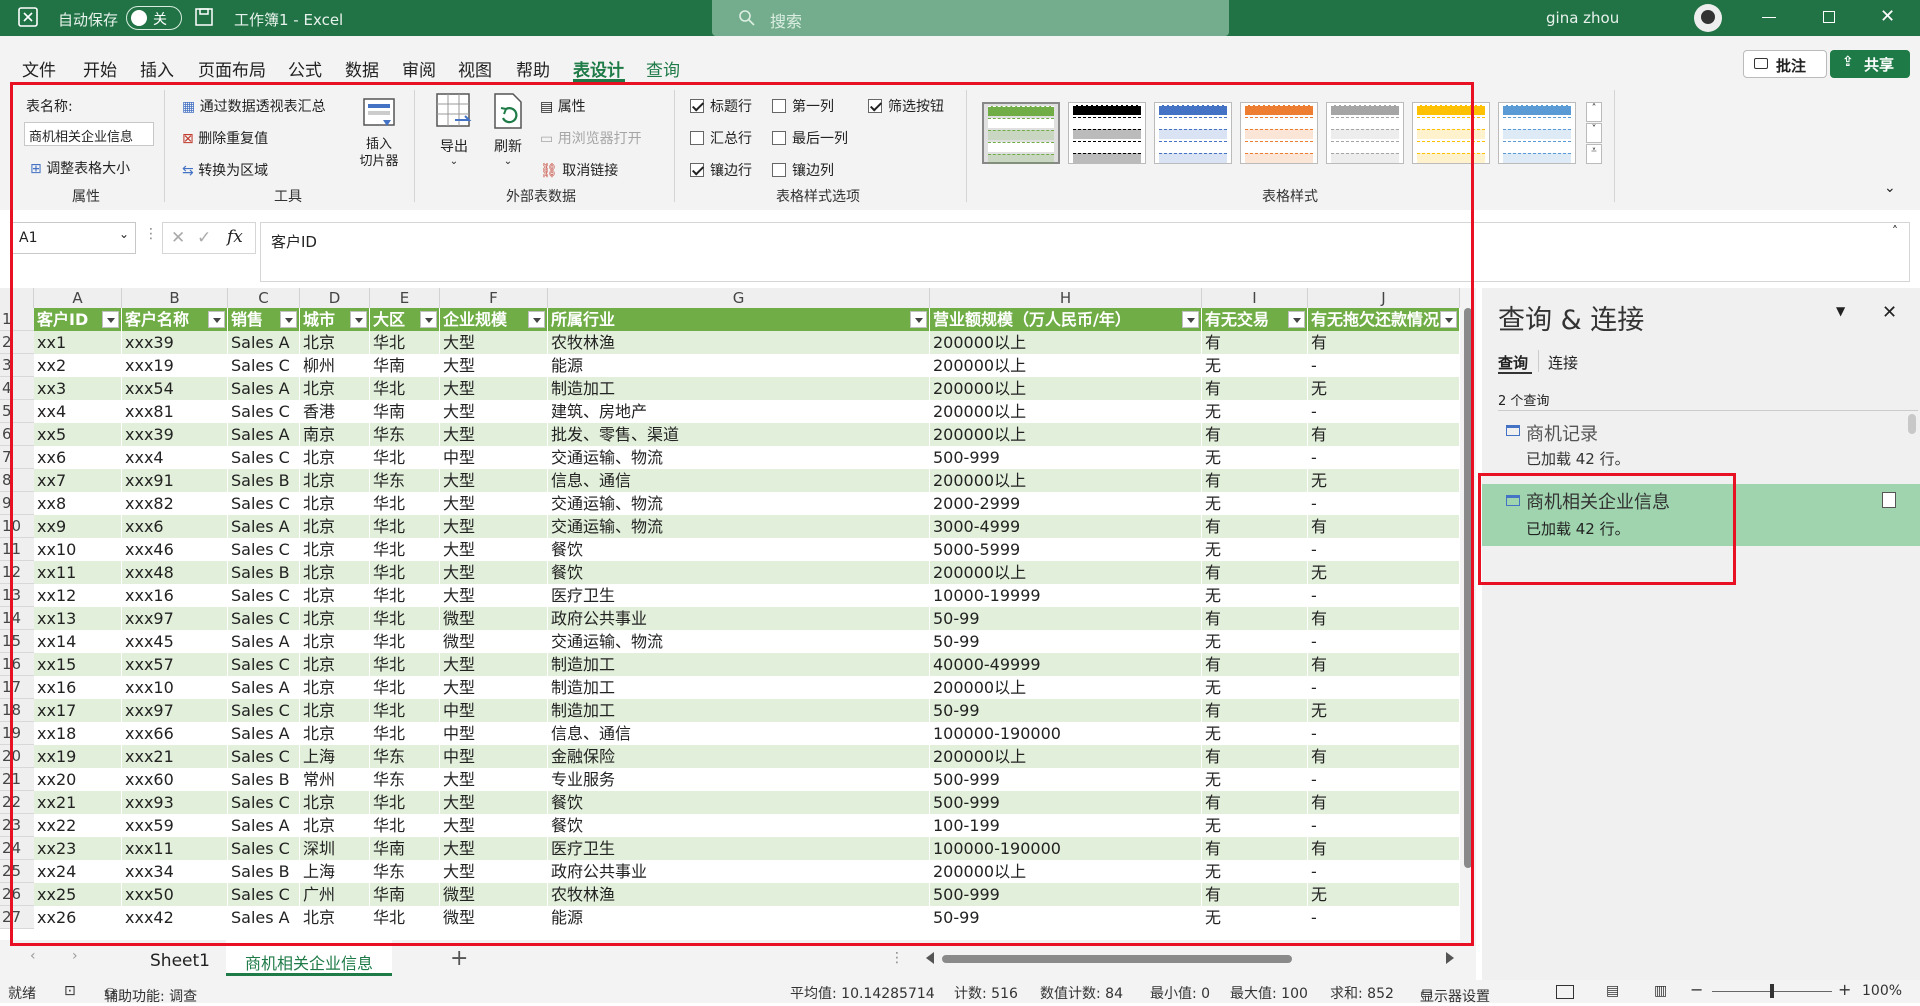 This screenshot has height=1006, width=1920. Describe the element at coordinates (1255, 298) in the screenshot. I see `column-header: I` at that location.